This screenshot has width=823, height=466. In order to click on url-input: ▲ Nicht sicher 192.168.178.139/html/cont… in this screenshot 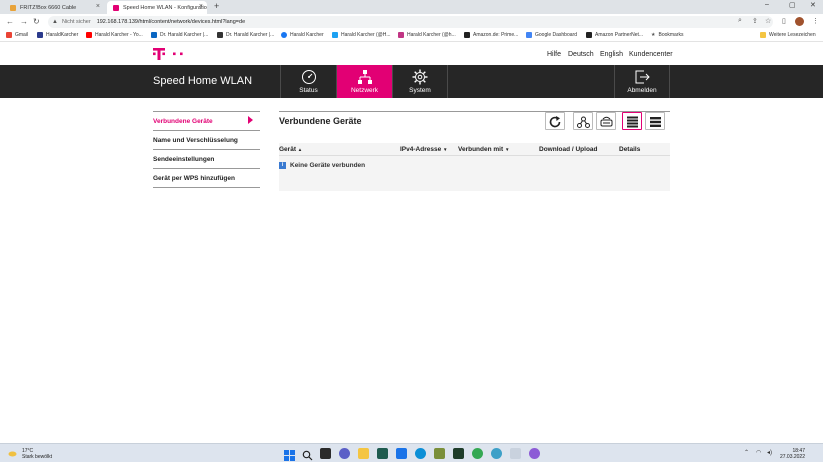, I will do `click(410, 22)`.